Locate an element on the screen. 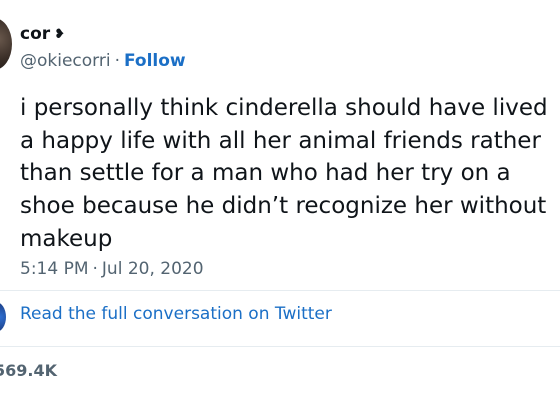  author-display-name: cor ❥ is located at coordinates (42, 34).